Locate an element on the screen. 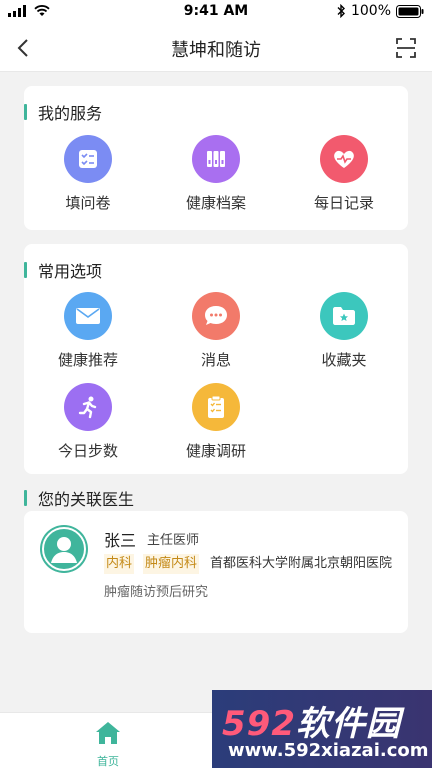  tab-home: 首页 is located at coordinates (108, 743).